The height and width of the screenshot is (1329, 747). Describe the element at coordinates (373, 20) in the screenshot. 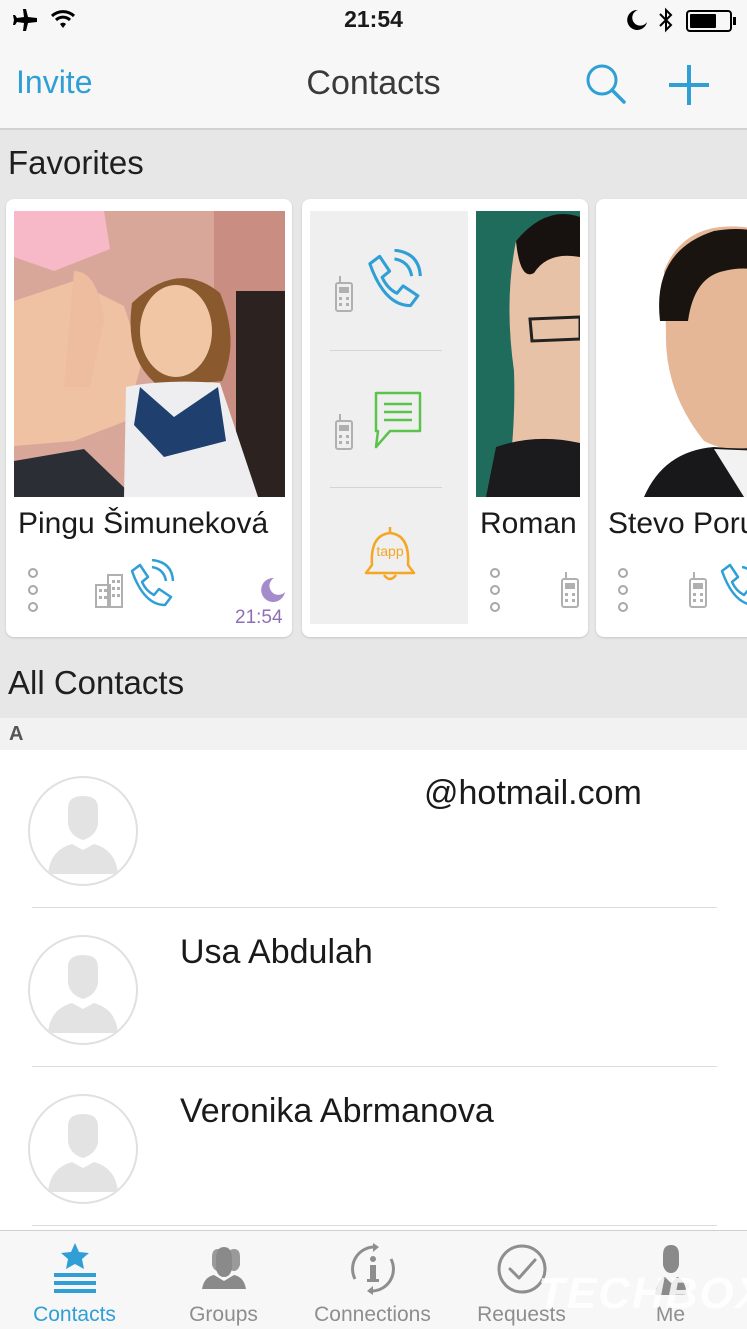

I see `status-bar: 21:54` at that location.